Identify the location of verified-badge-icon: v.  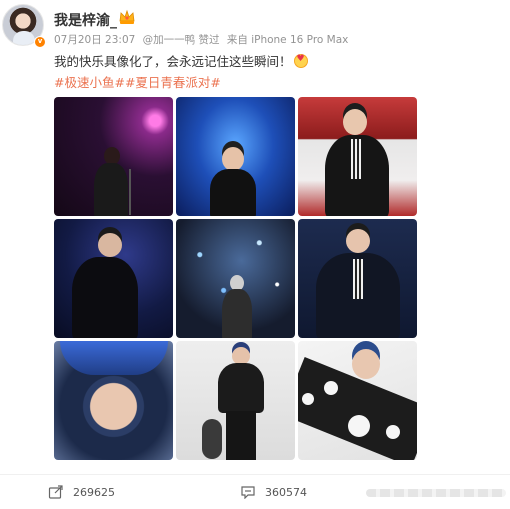
(40, 42).